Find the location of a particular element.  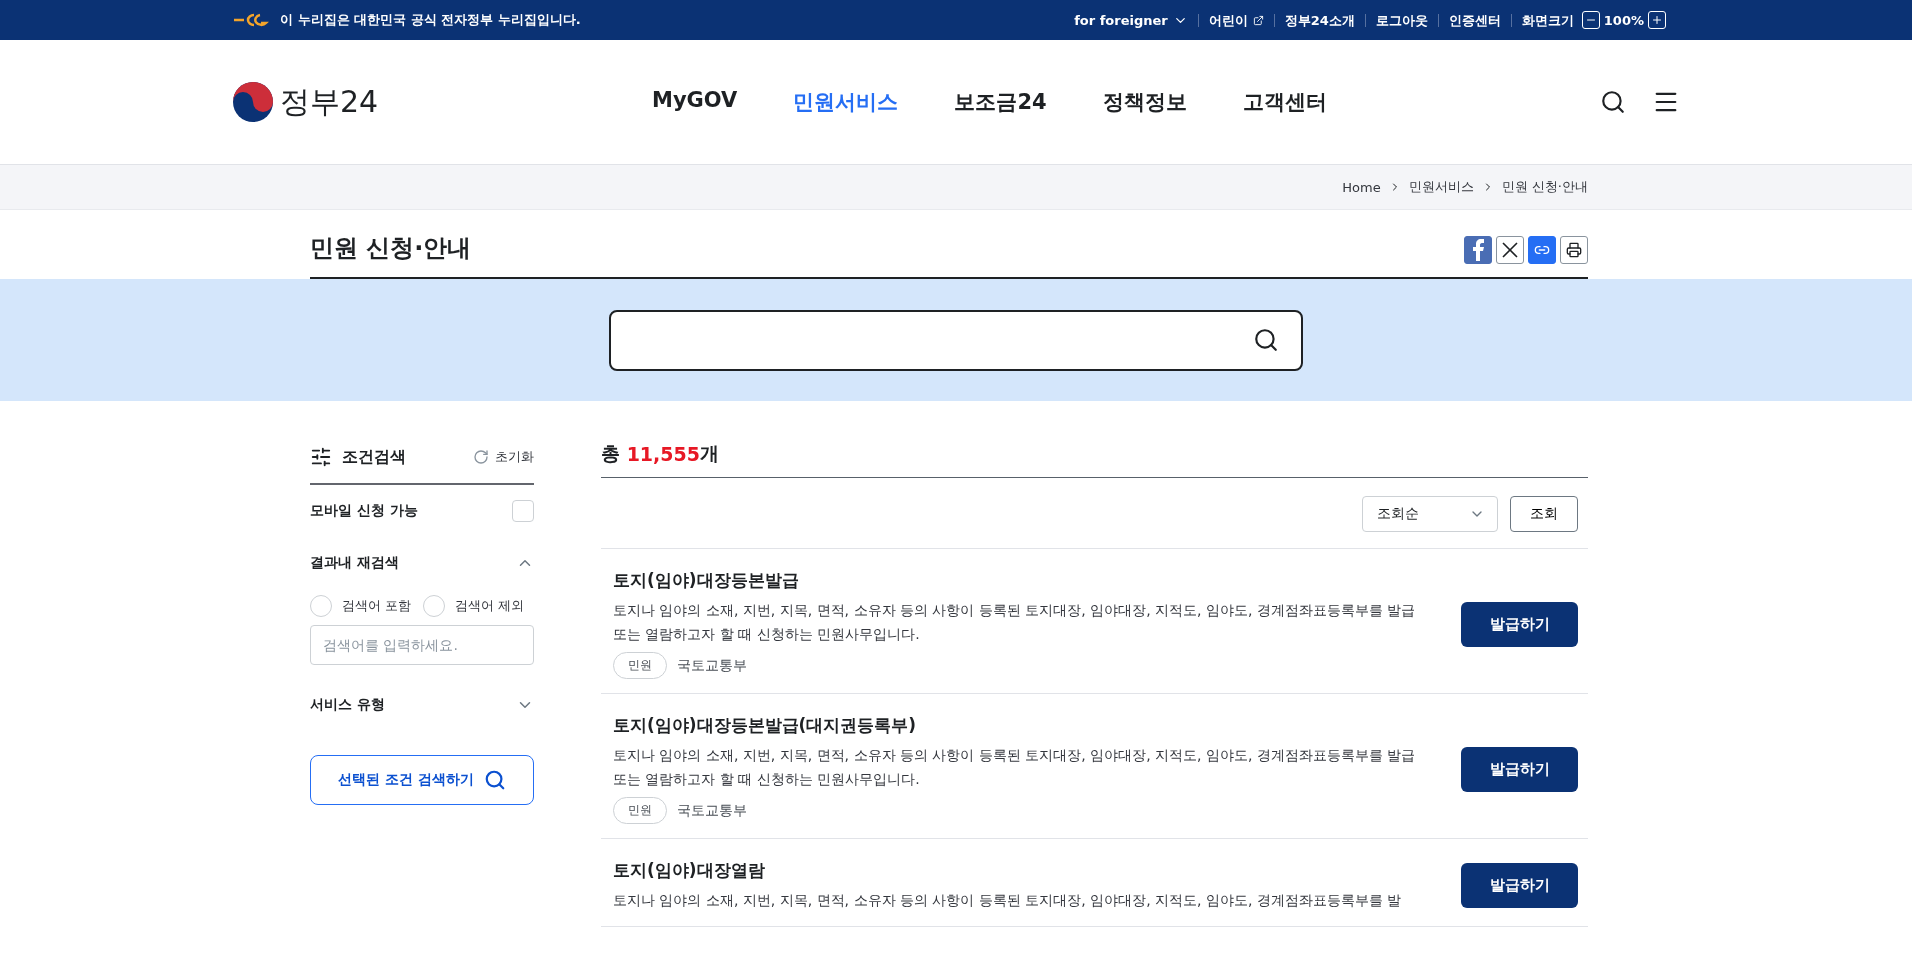

utility-link: 어린이 is located at coordinates (1235, 20).